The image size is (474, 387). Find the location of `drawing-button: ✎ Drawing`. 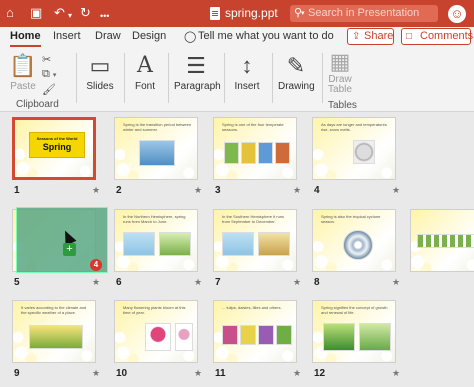

drawing-button: ✎ Drawing is located at coordinates (296, 72).